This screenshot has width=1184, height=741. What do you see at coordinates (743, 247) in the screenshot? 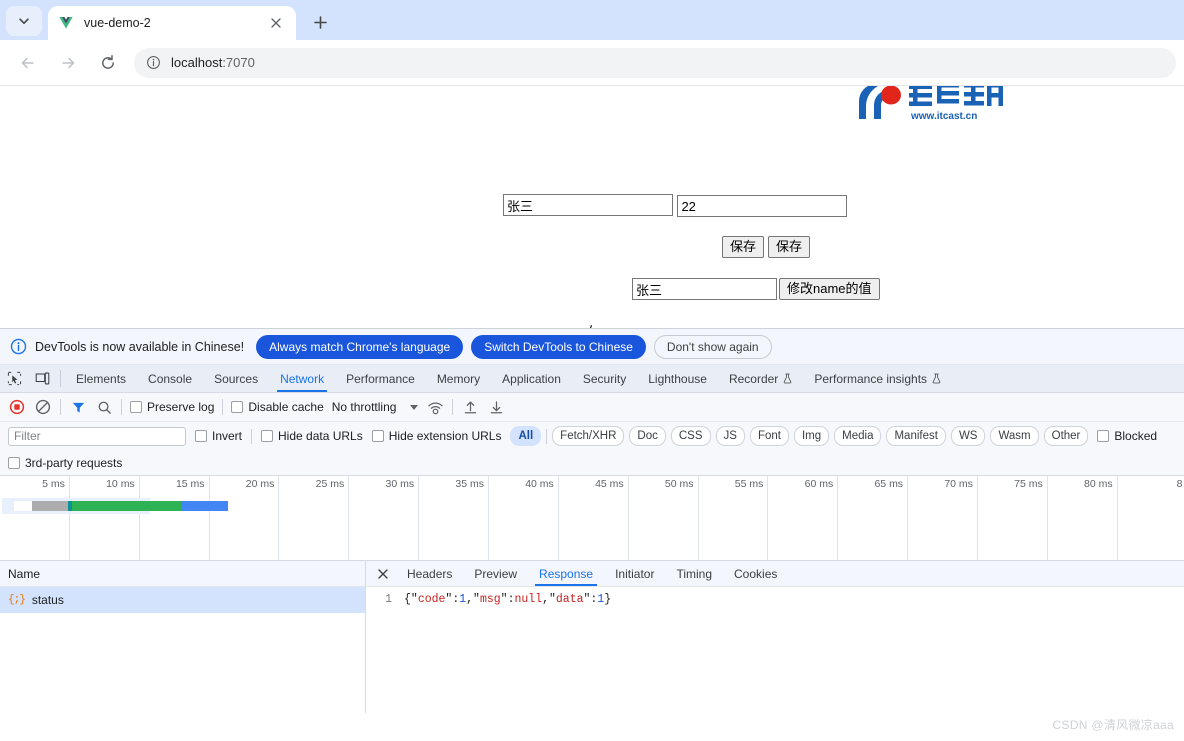
I see `save-button-1: 保存` at bounding box center [743, 247].